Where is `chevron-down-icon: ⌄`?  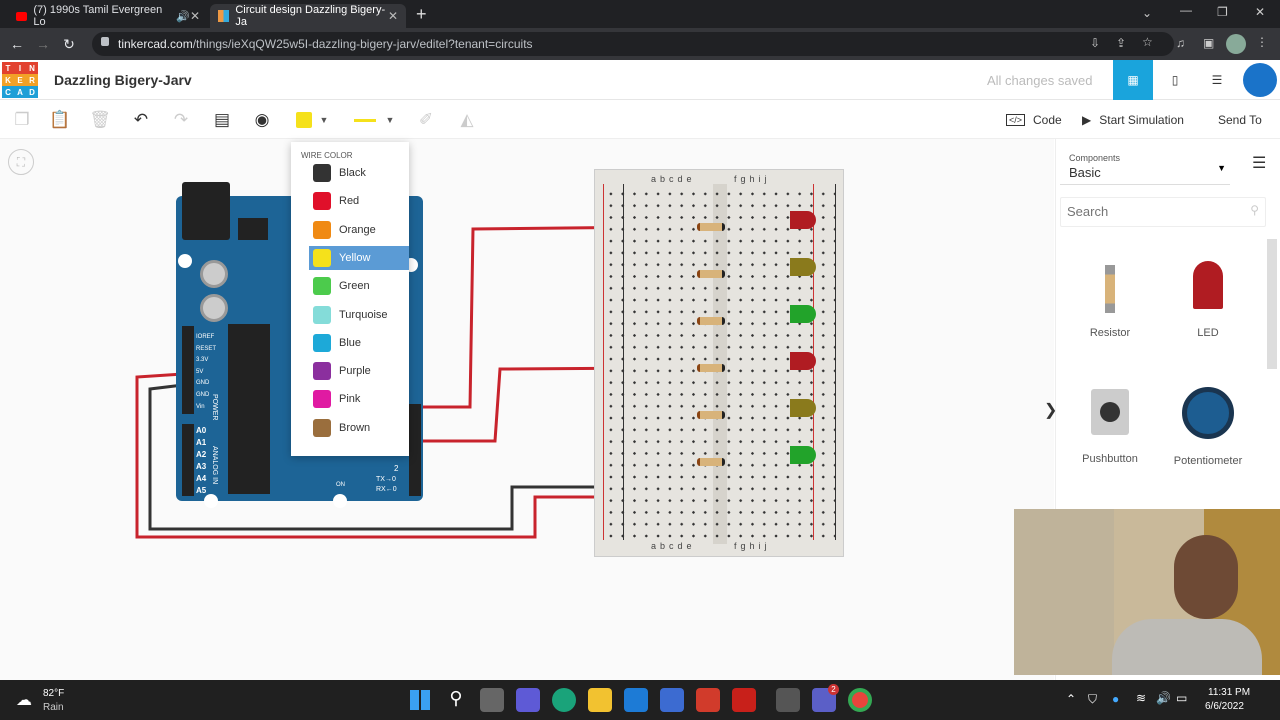 chevron-down-icon: ⌄ is located at coordinates (1147, 13).